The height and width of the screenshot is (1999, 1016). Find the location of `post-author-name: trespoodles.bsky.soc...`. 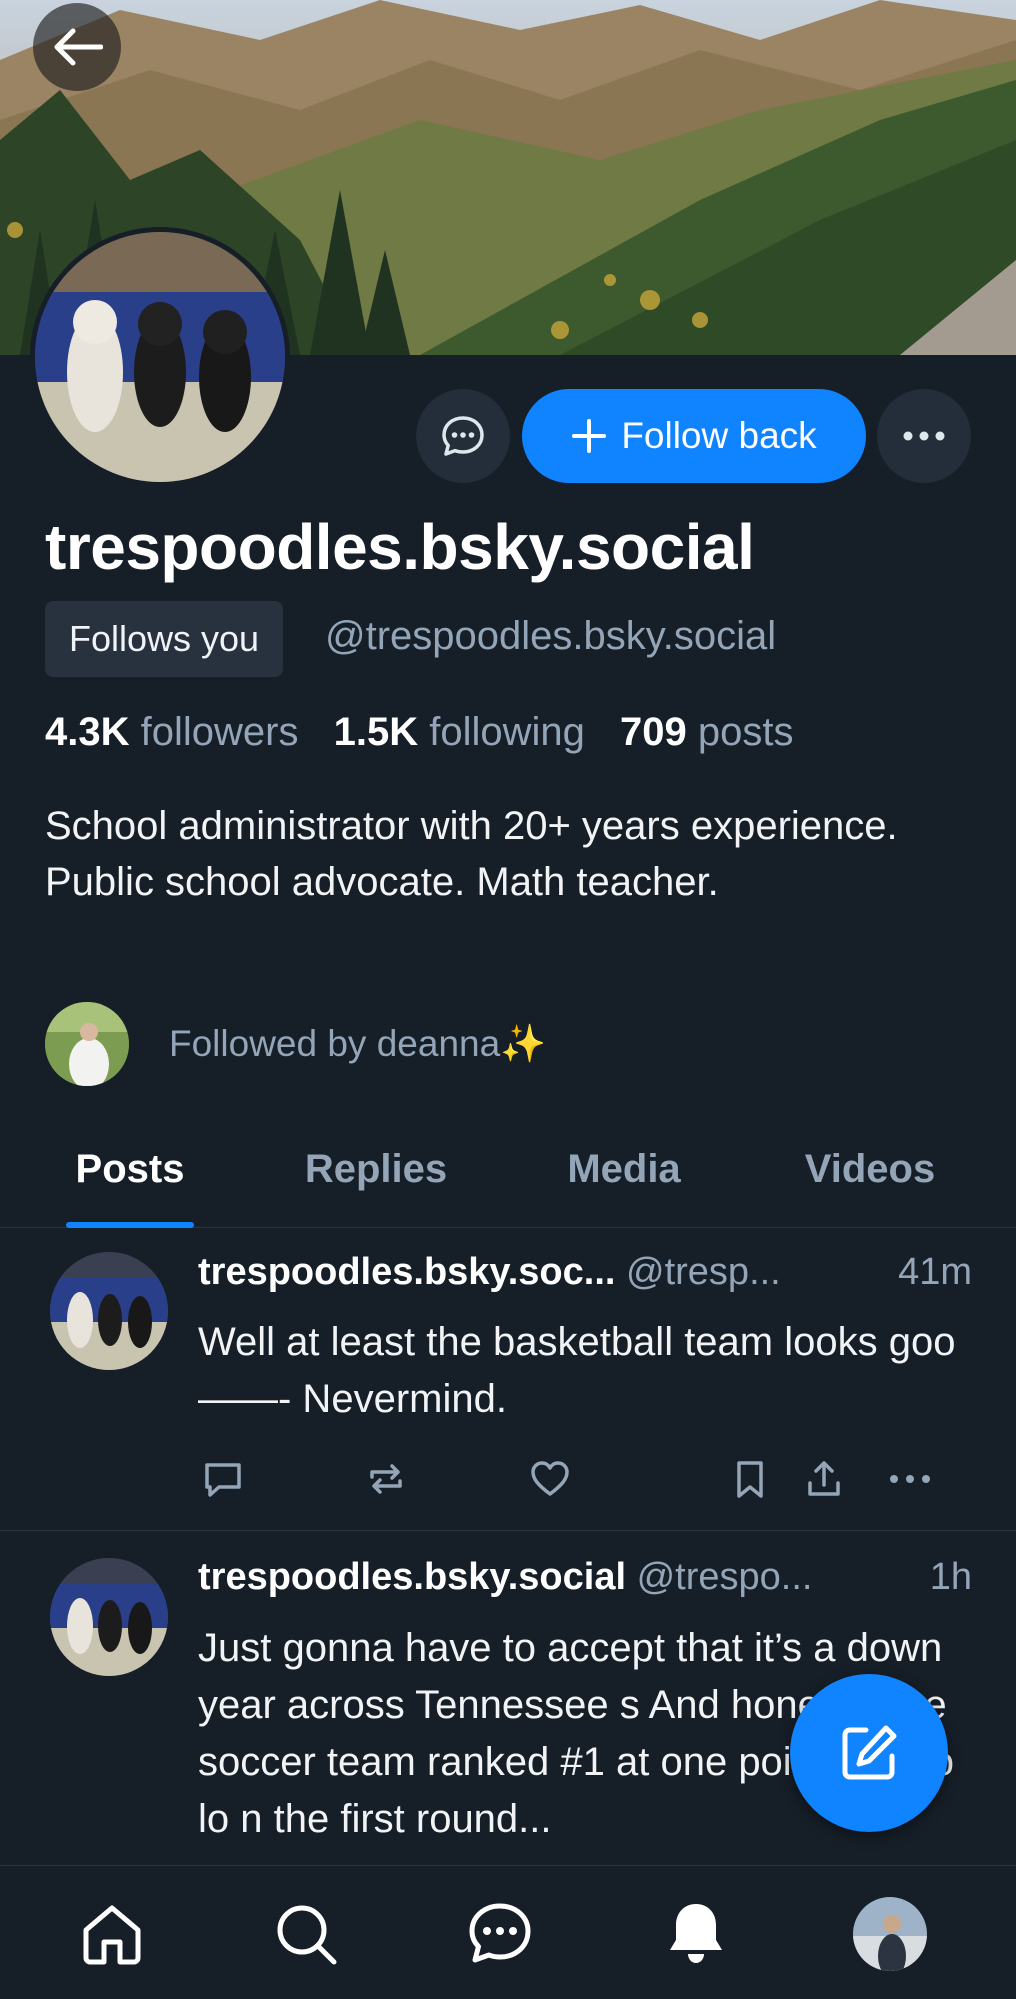

post-author-name: trespoodles.bsky.soc... is located at coordinates (406, 1272).